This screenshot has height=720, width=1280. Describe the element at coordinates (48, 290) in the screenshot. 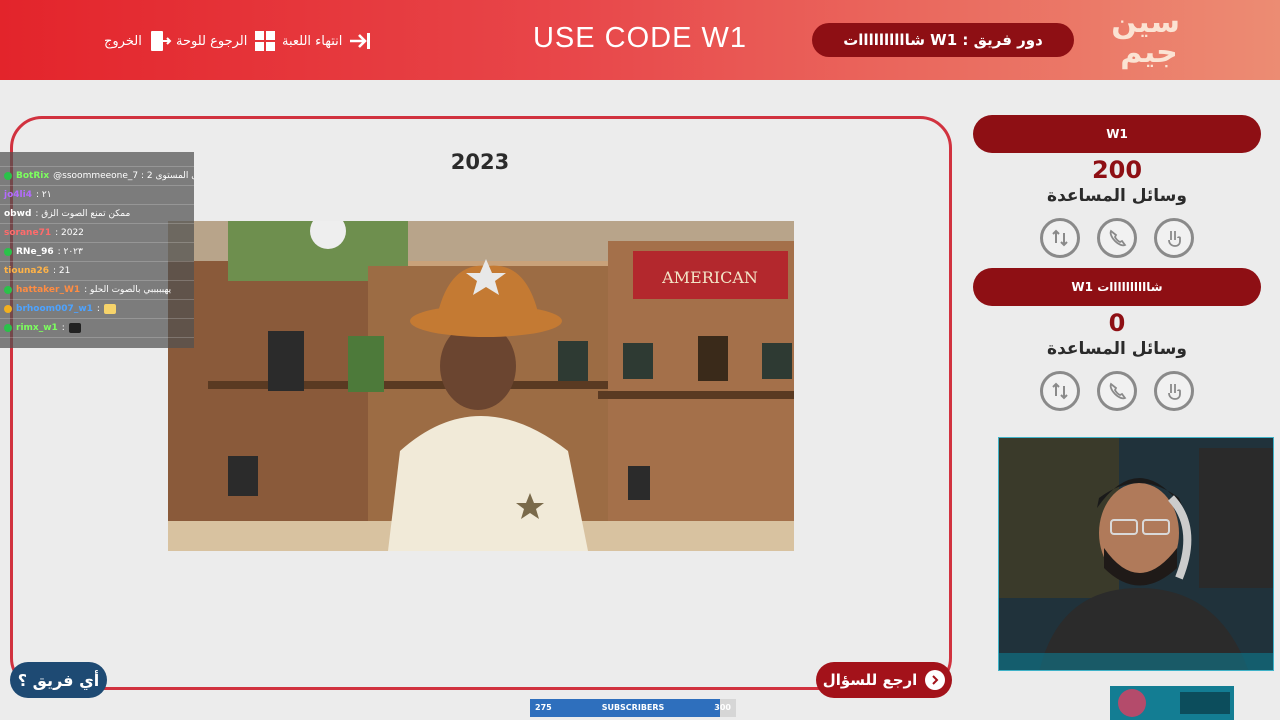

I see `chat-user: hattaker_W1` at that location.